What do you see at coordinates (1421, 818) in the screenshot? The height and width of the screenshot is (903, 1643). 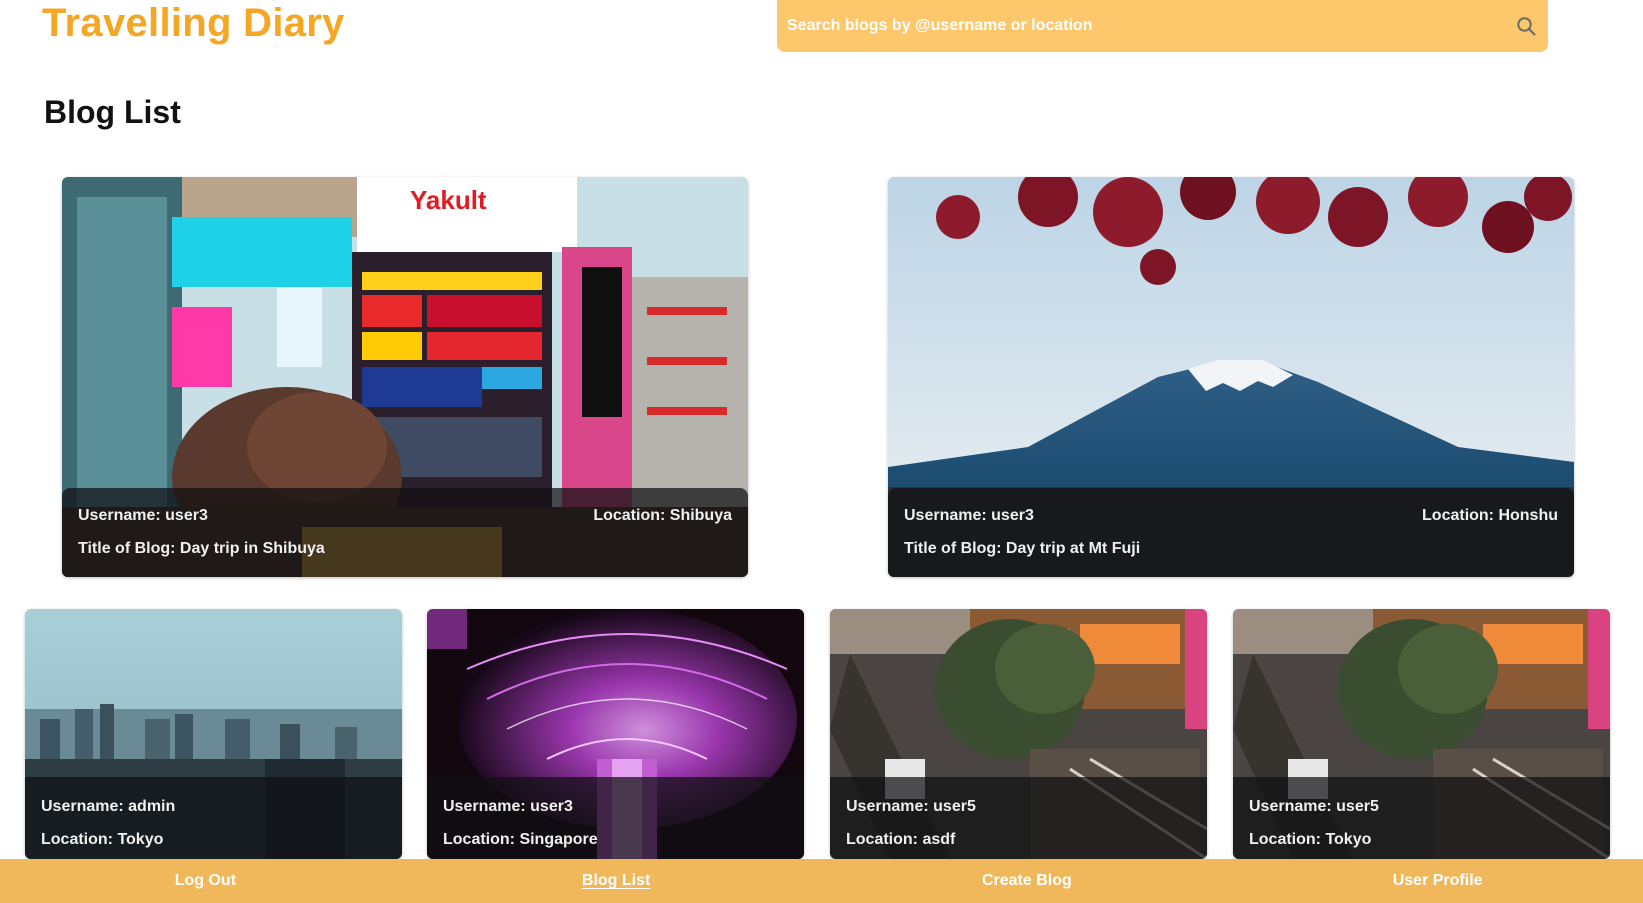 I see `blog-card-info: Username: user5 Location: Tokyo` at bounding box center [1421, 818].